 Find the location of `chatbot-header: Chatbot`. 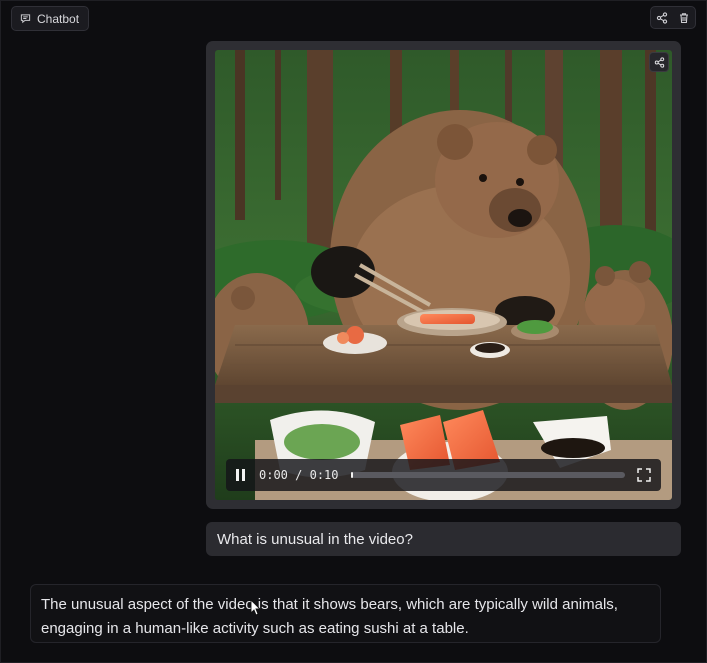

chatbot-header: Chatbot is located at coordinates (353, 19).